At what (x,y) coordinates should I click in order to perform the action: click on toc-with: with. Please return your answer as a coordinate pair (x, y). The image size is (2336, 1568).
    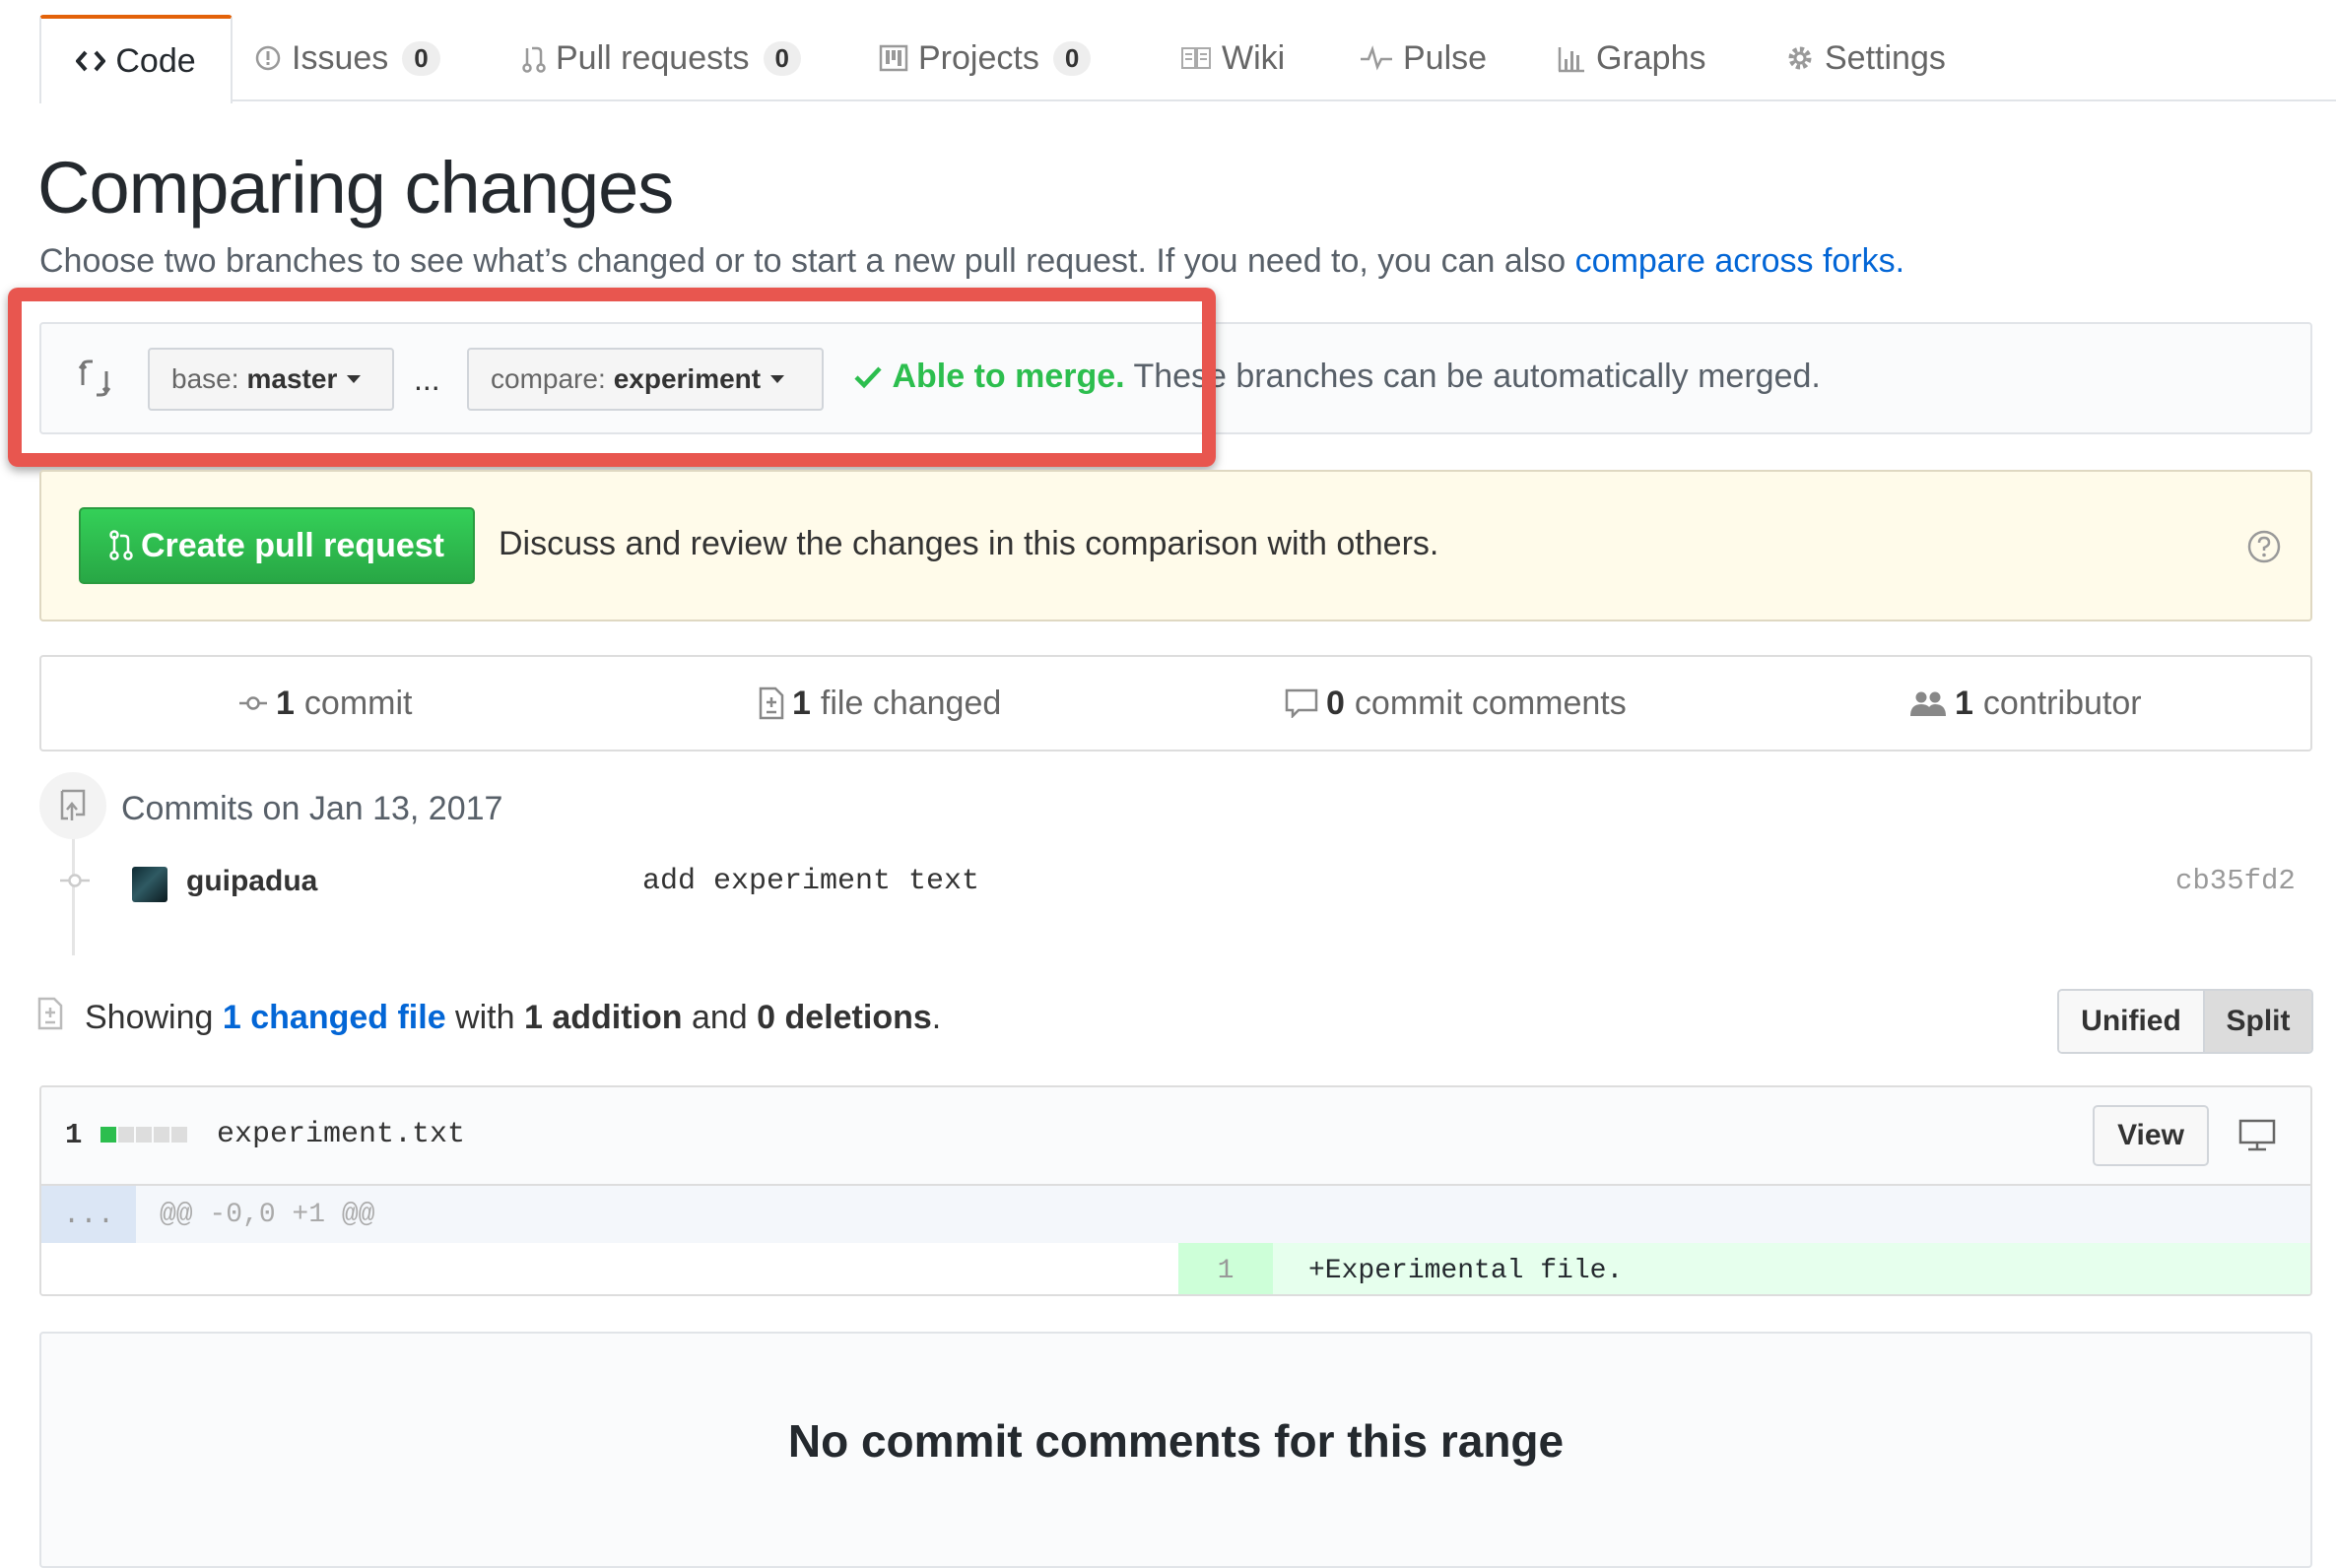
    Looking at the image, I should click on (485, 1018).